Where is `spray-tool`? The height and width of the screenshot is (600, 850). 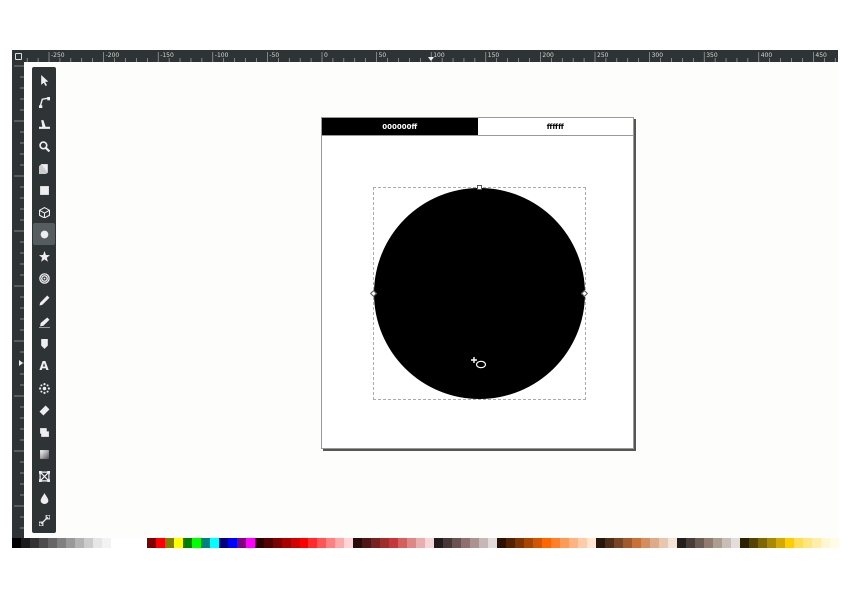
spray-tool is located at coordinates (44, 388).